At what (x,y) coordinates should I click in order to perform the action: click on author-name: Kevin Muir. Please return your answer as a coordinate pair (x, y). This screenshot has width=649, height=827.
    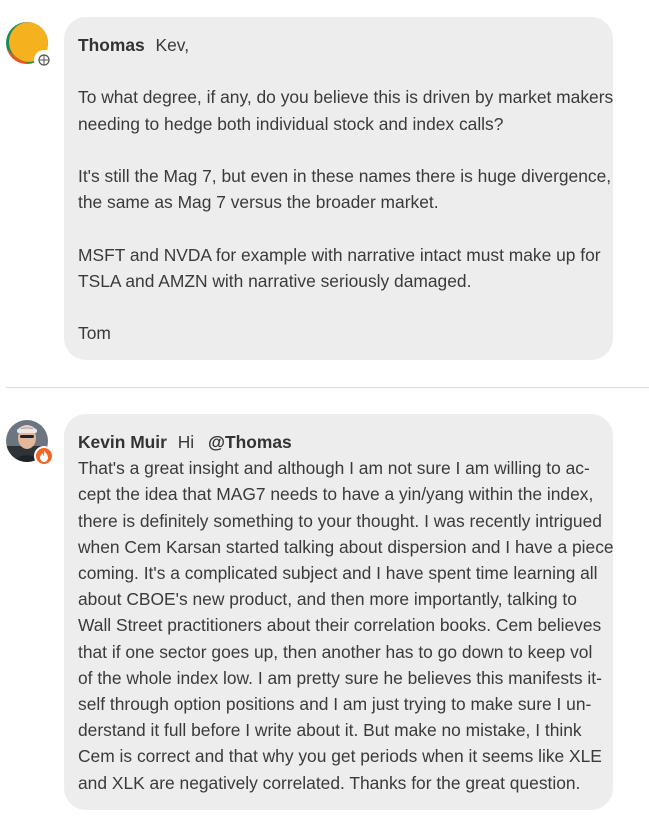
    Looking at the image, I should click on (122, 442).